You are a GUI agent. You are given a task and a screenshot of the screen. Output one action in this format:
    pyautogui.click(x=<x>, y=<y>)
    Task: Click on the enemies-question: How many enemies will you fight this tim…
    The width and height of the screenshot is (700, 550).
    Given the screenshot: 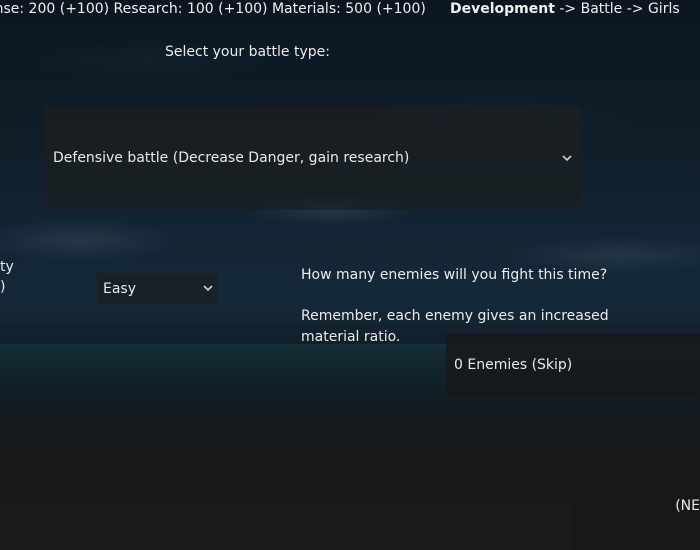 What is the action you would take?
    pyautogui.click(x=454, y=275)
    